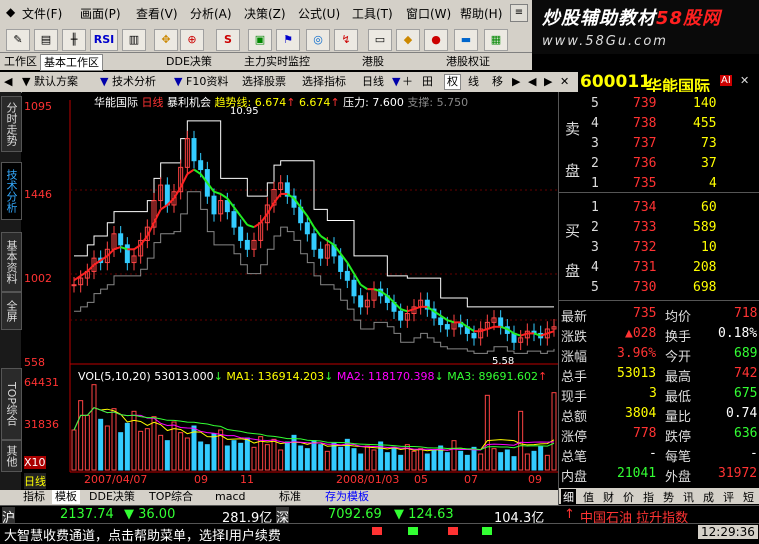  Describe the element at coordinates (42, 13) in the screenshot. I see `menu-file: 文件(F)` at that location.